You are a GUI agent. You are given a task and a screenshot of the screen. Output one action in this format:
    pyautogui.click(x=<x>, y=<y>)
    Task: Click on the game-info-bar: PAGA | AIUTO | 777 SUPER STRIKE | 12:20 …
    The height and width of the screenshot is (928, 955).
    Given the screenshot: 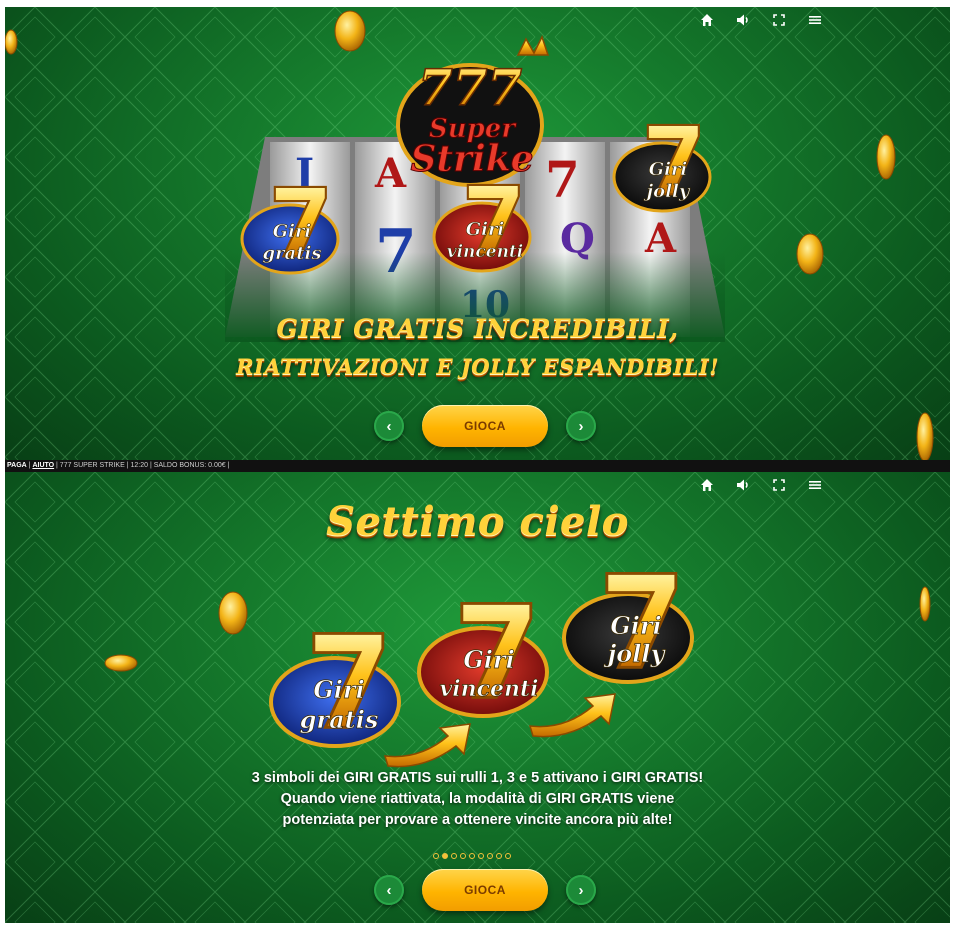 What is the action you would take?
    pyautogui.click(x=477, y=466)
    